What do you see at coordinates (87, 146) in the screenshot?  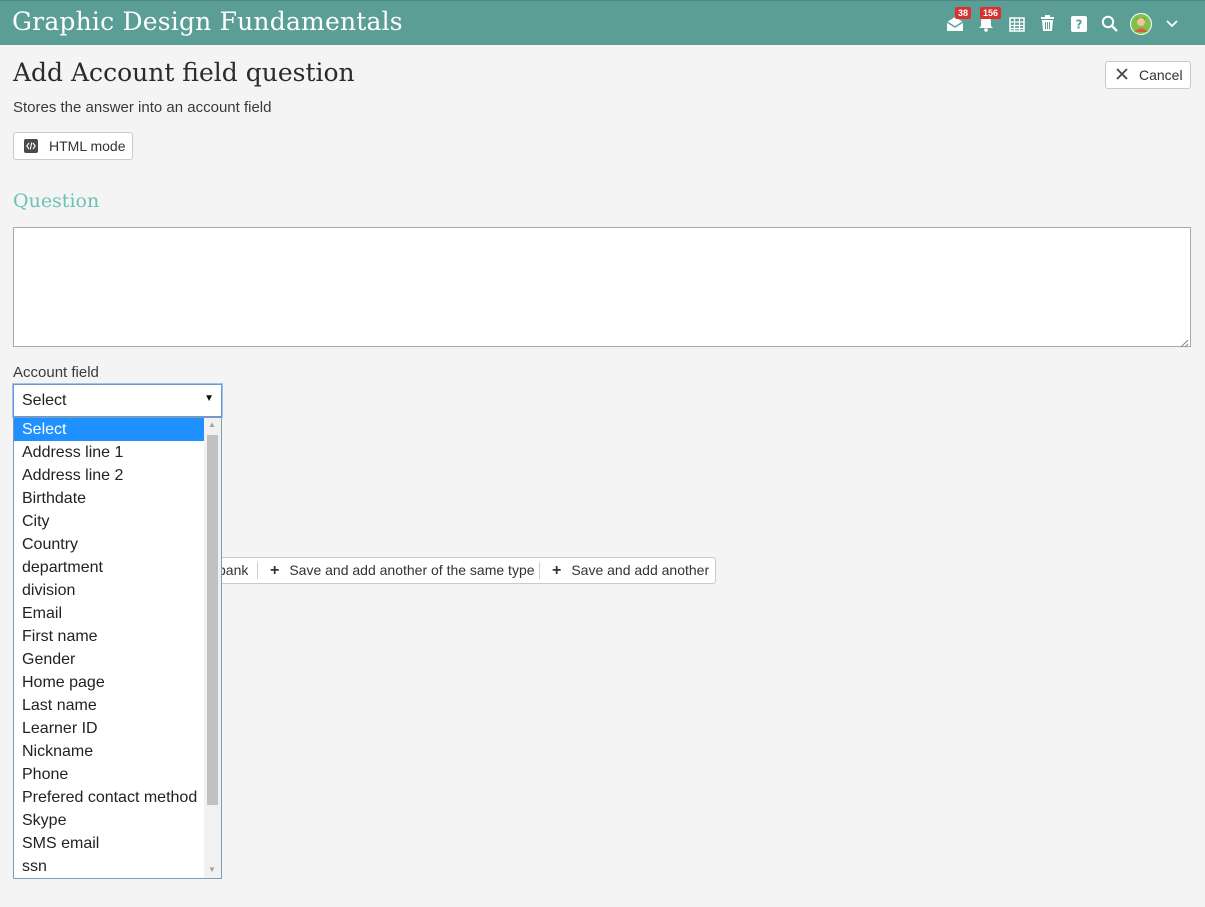 I see `html-mode-label: HTML mode` at bounding box center [87, 146].